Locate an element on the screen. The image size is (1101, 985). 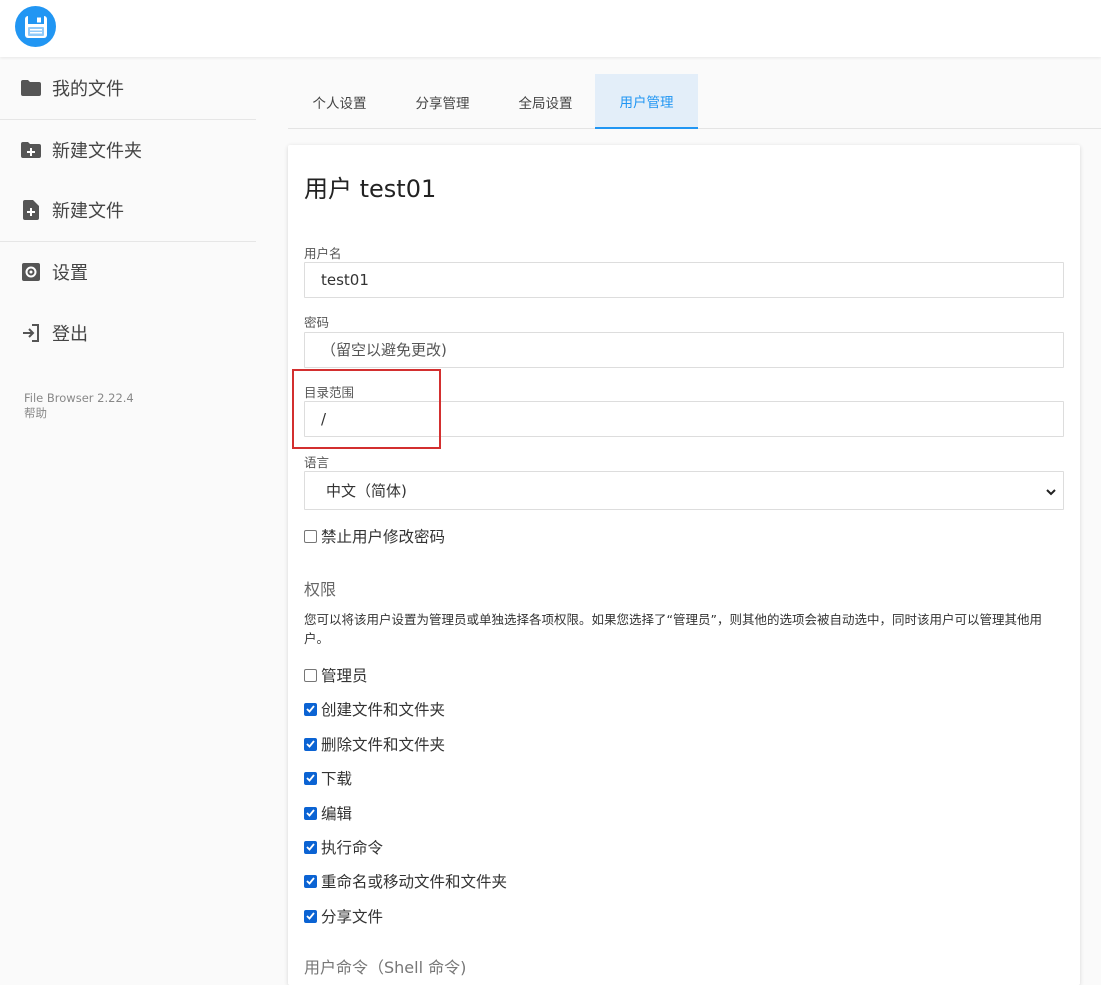
perm-admin-checkbox: 管理员 is located at coordinates (336, 675).